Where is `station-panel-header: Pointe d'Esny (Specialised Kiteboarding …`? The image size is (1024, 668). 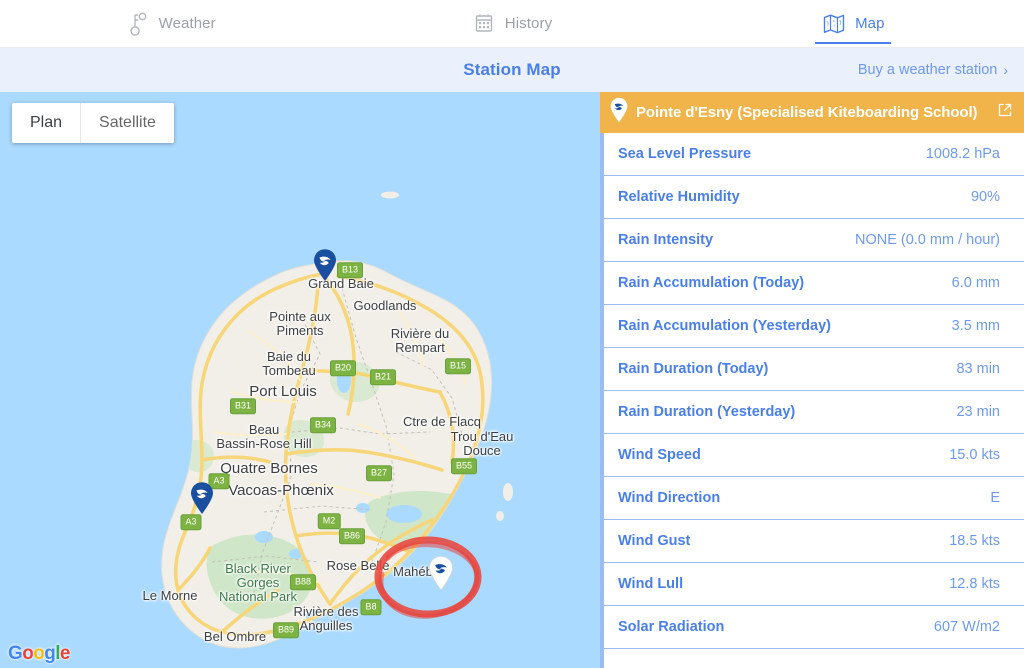 station-panel-header: Pointe d'Esny (Specialised Kiteboarding … is located at coordinates (812, 112).